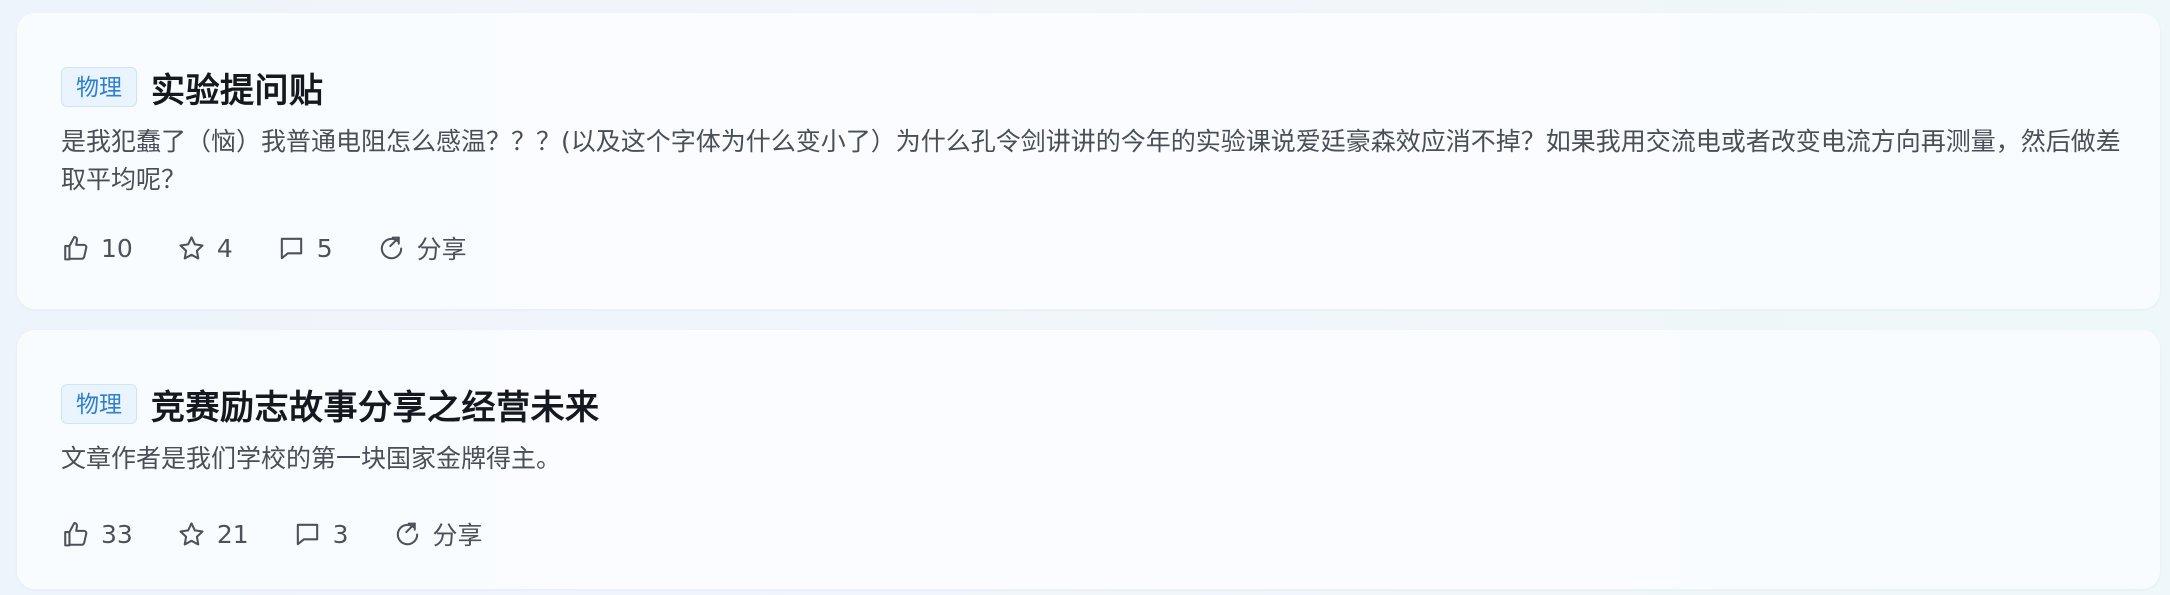  Describe the element at coordinates (213, 534) in the screenshot. I see `favorite-button: 21` at that location.